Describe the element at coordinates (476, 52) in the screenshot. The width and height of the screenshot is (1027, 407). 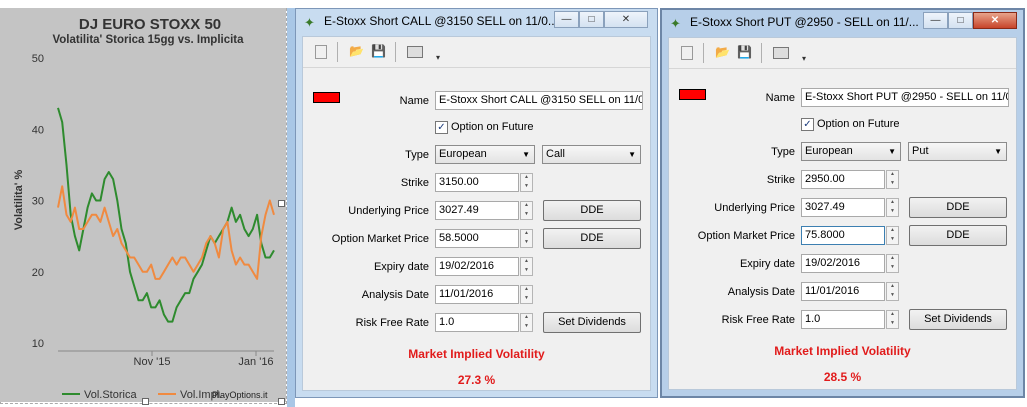
I see `call-toolbar: 📂 💾 ▾` at that location.